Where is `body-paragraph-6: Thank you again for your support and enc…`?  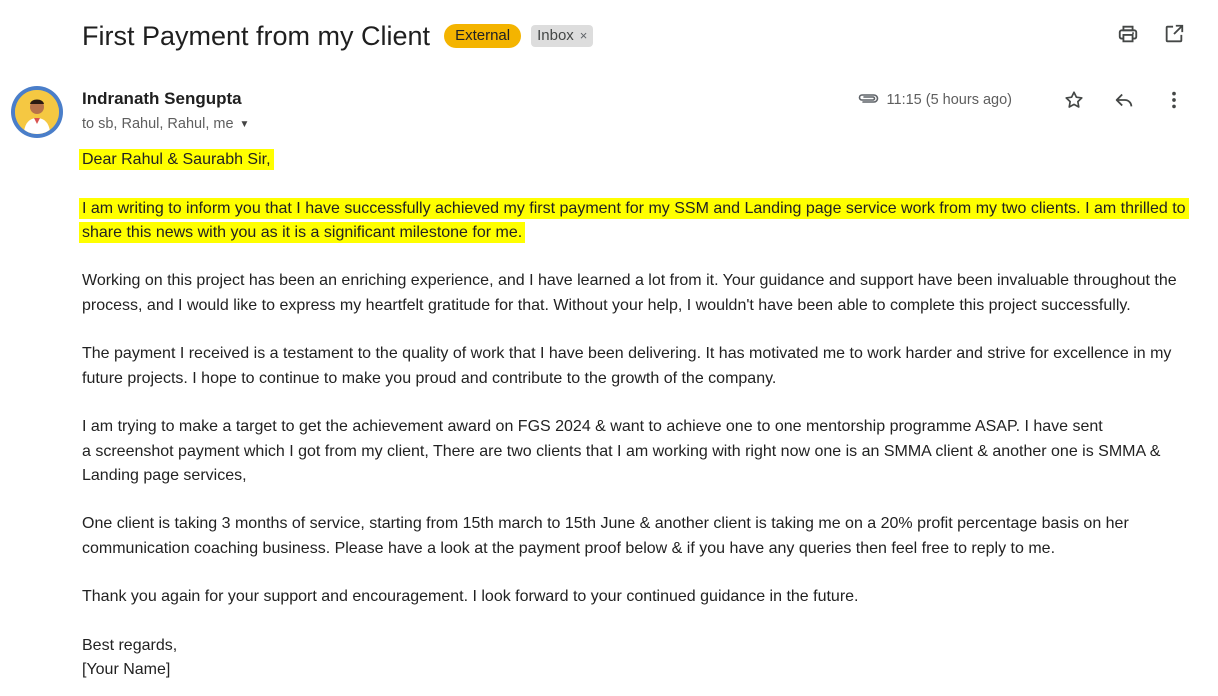
body-paragraph-6: Thank you again for your support and enc… is located at coordinates (470, 597).